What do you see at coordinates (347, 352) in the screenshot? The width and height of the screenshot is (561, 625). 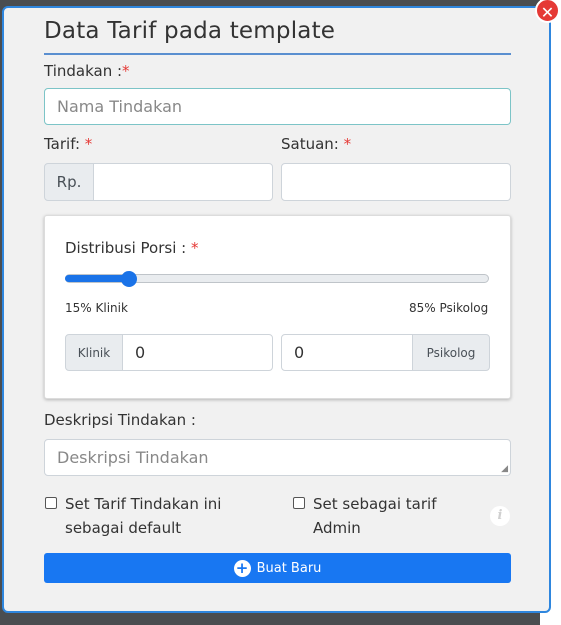 I see `psikolog-input: 0` at bounding box center [347, 352].